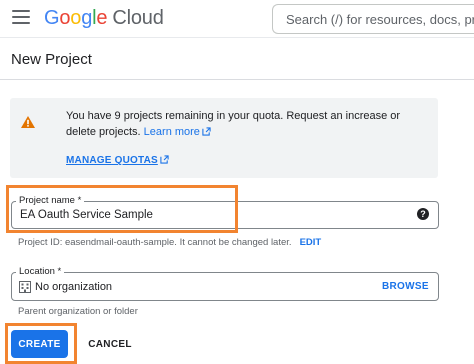 This screenshot has height=364, width=474. Describe the element at coordinates (311, 242) in the screenshot. I see `edit-project-id-button: EDIT` at that location.